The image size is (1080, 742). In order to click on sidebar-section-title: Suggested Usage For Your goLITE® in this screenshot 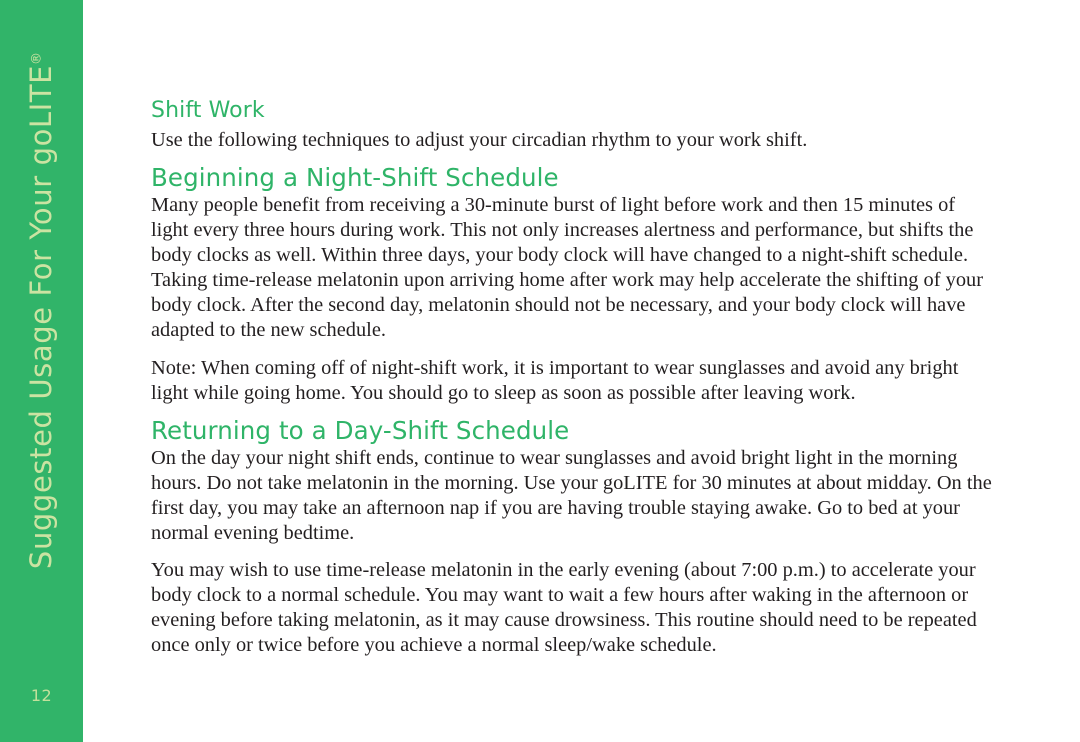, I will do `click(41, 310)`.